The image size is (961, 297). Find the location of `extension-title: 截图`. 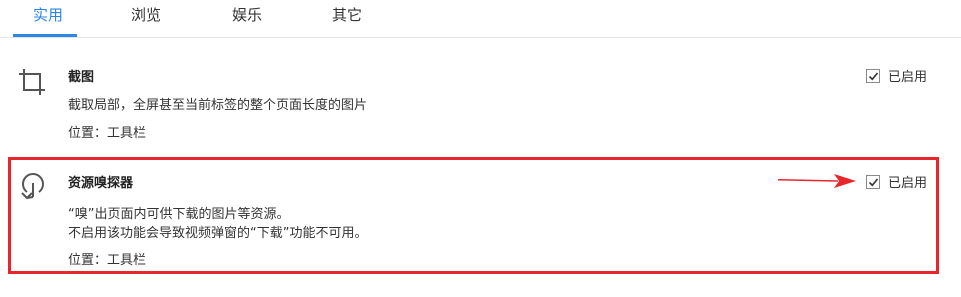

extension-title: 截图 is located at coordinates (81, 77).